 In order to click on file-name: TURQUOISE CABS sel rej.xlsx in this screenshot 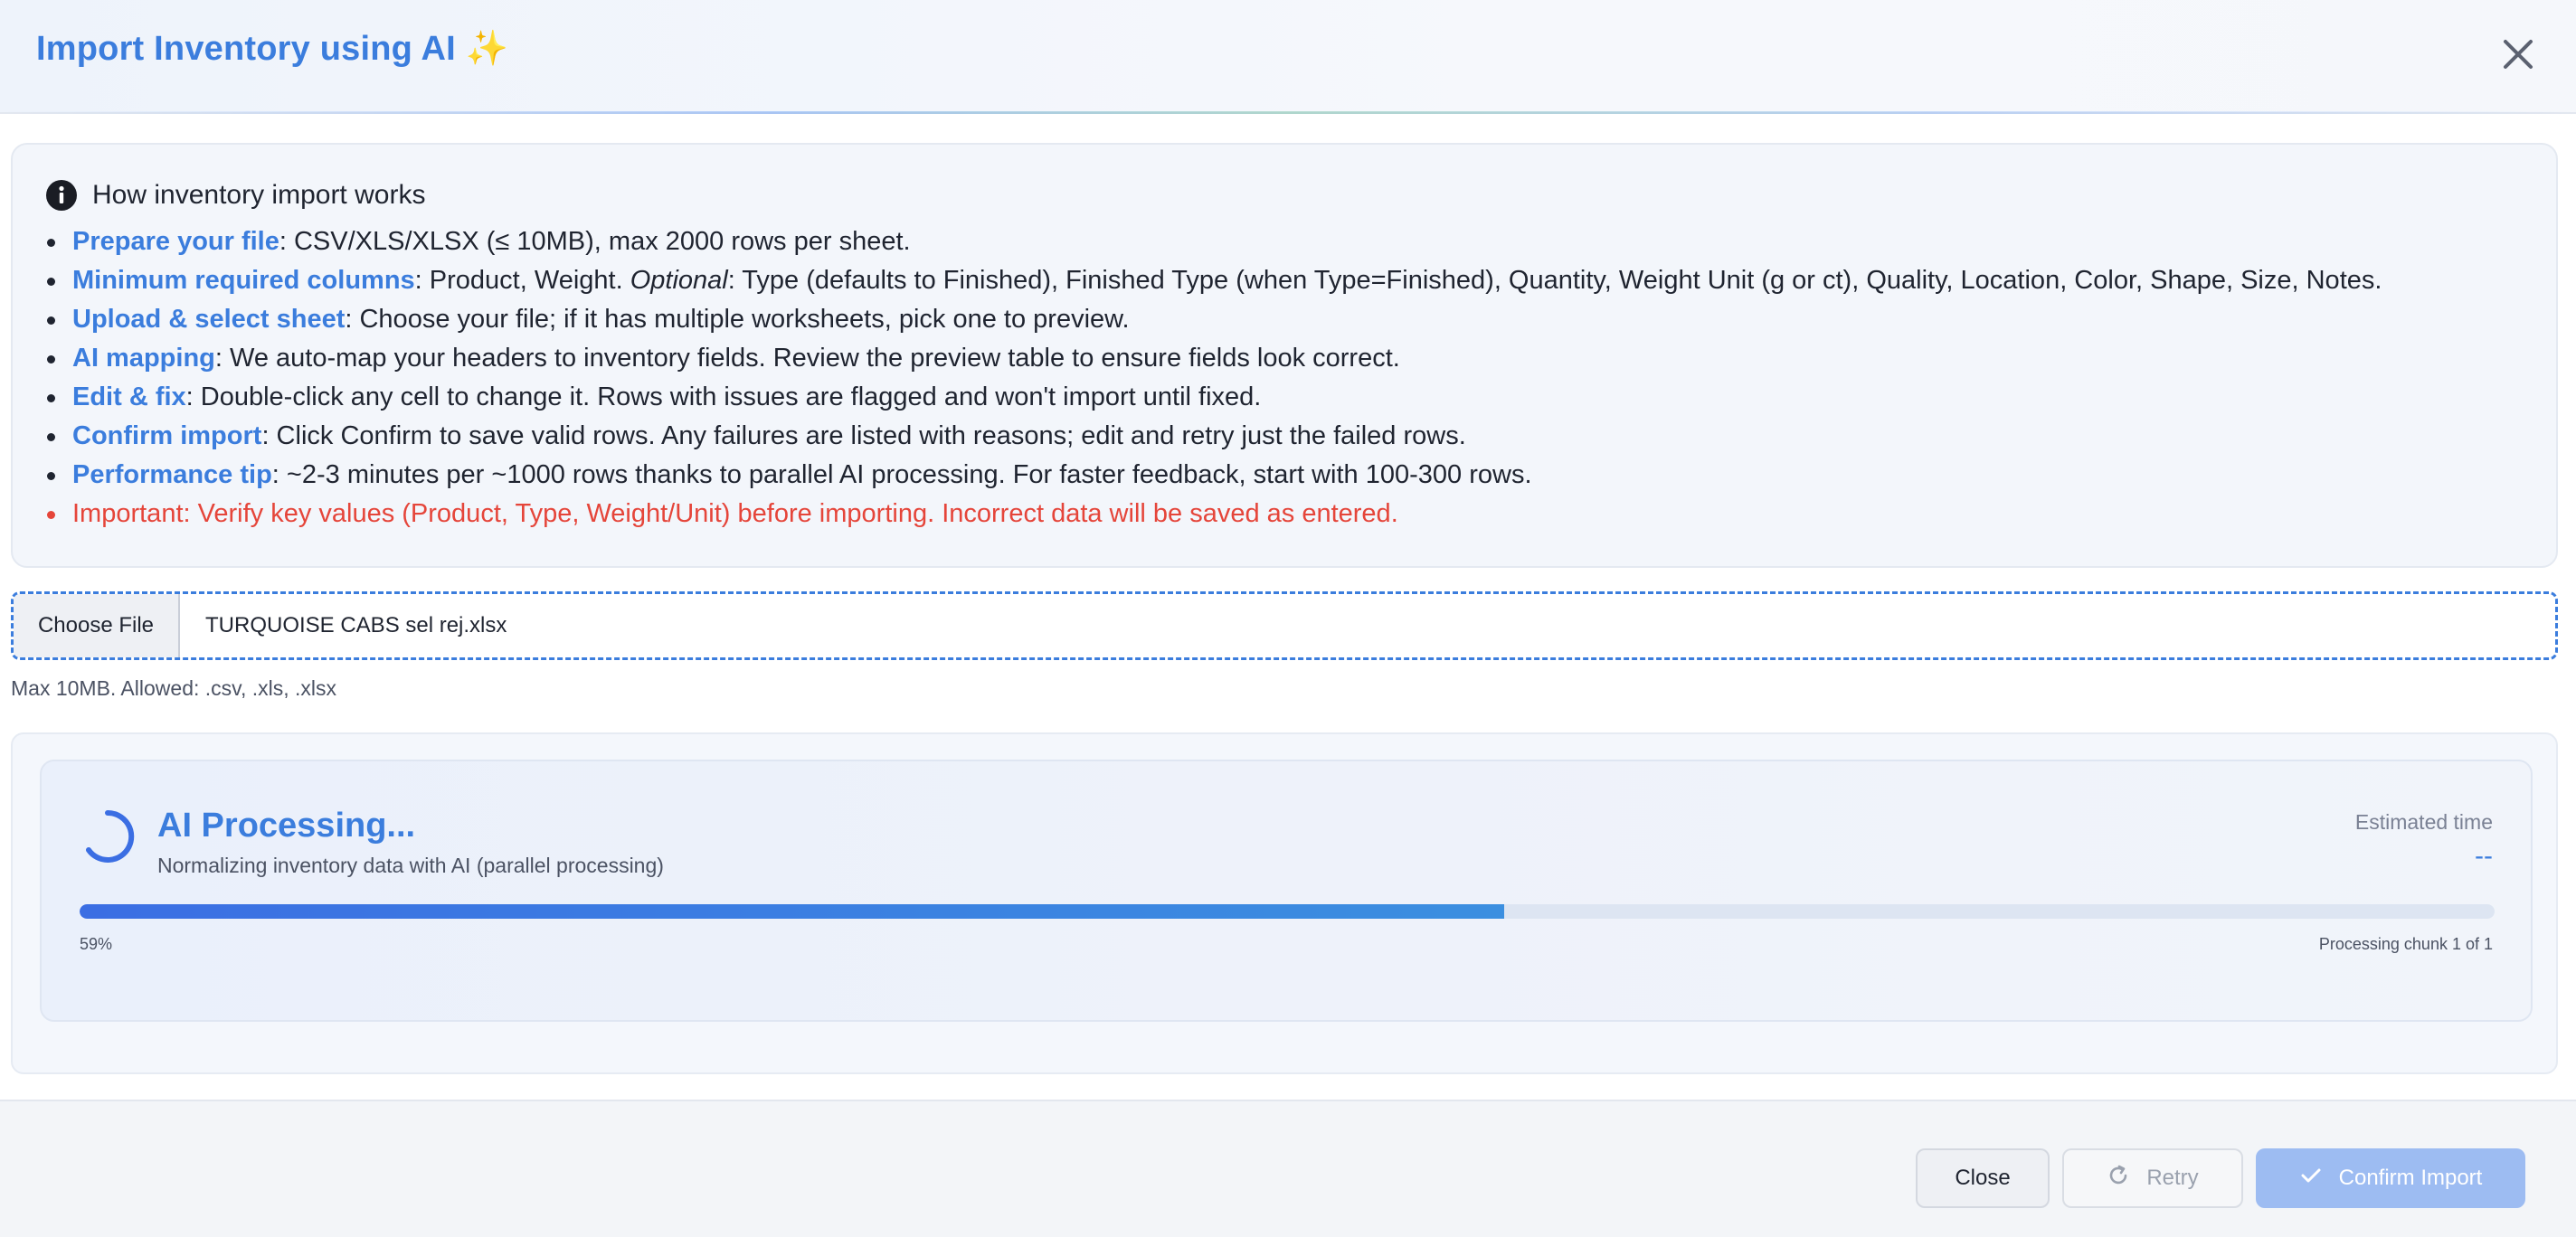, I will do `click(356, 625)`.